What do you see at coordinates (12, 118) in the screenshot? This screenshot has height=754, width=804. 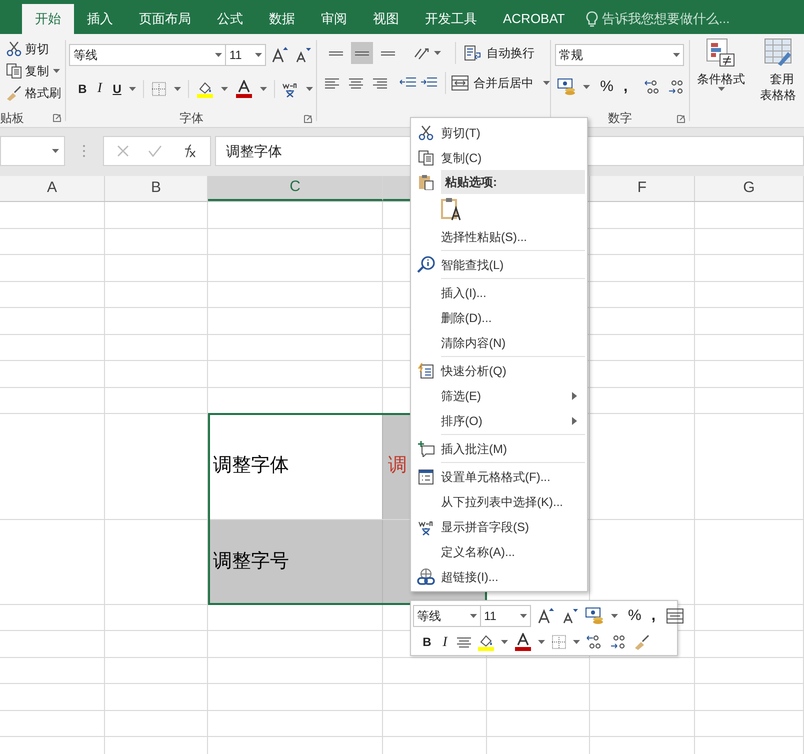 I see `group-label: 贴板` at bounding box center [12, 118].